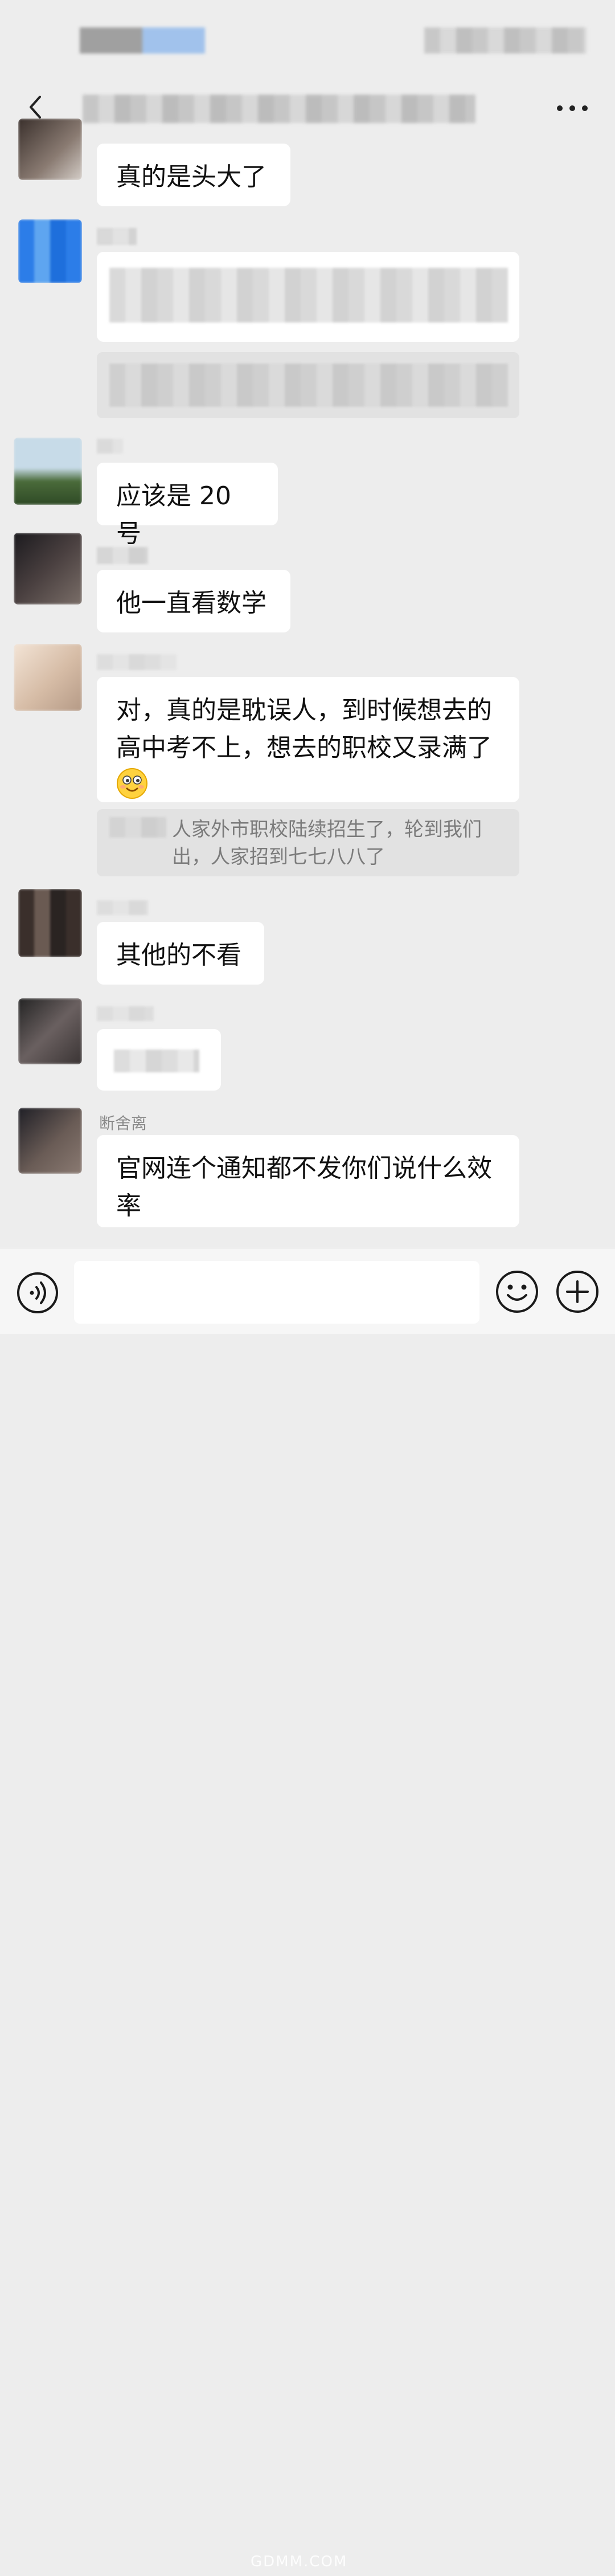 The width and height of the screenshot is (615, 2576). Describe the element at coordinates (132, 784) in the screenshot. I see `smiling-face-icon` at that location.